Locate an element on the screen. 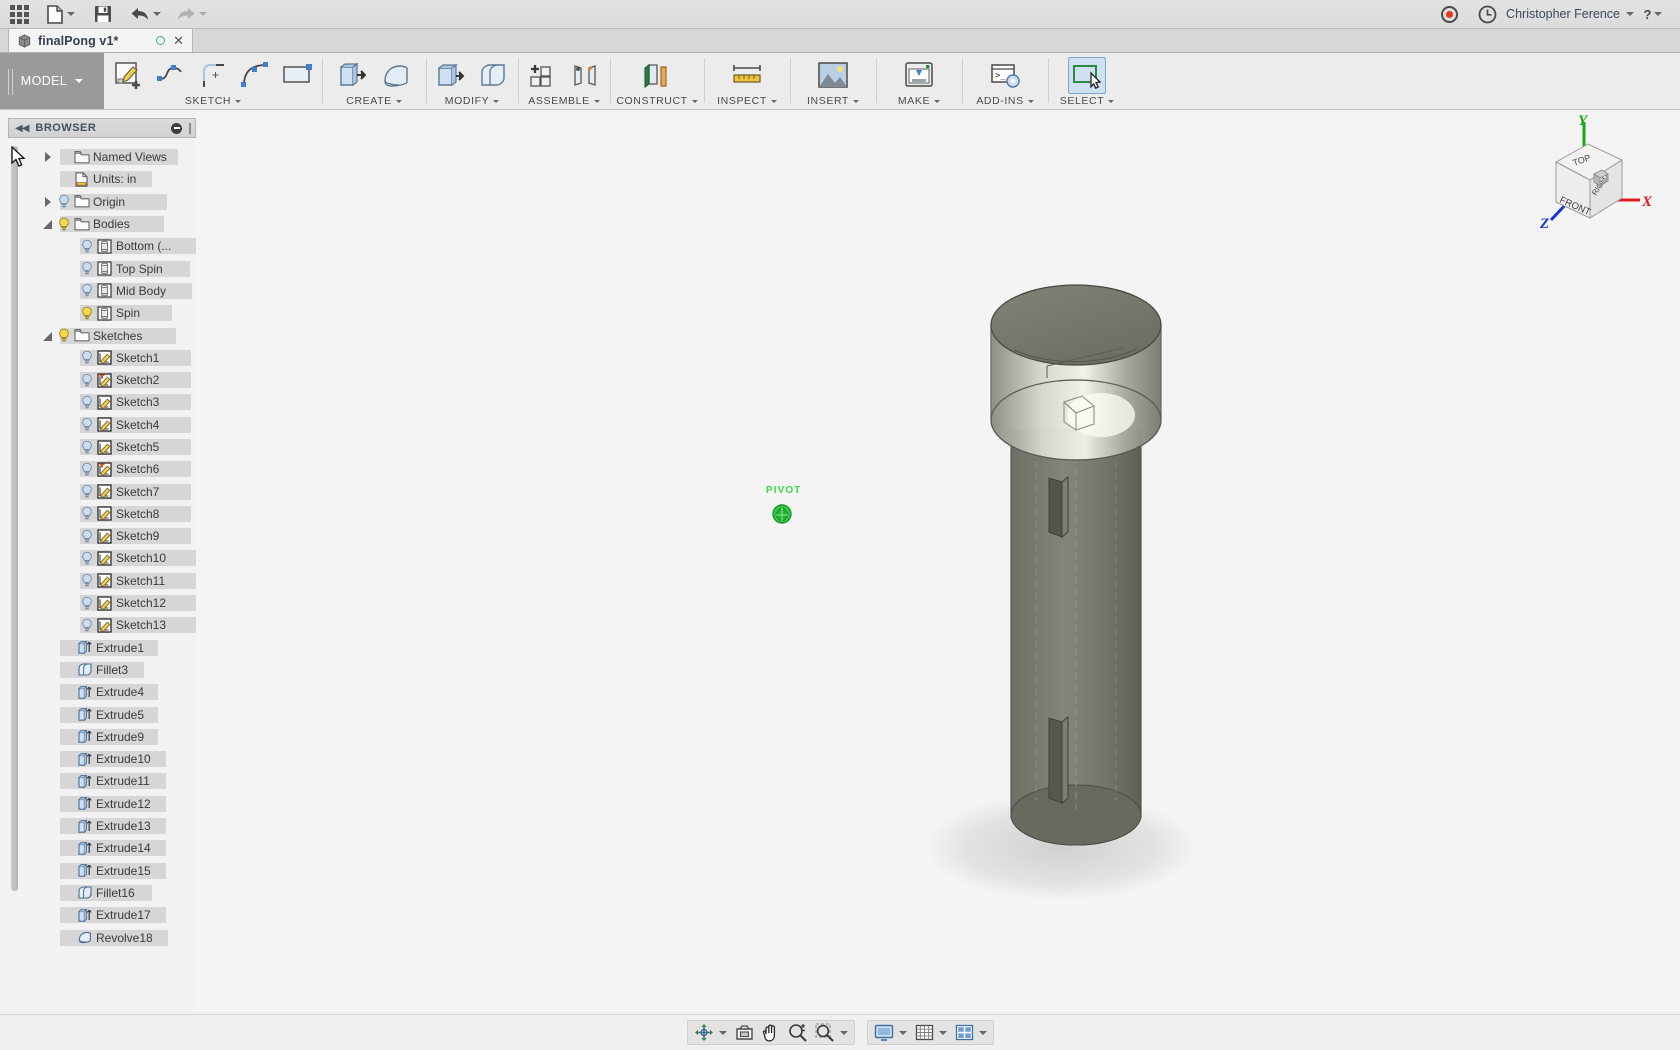  tree-node: Spin is located at coordinates (102, 313).